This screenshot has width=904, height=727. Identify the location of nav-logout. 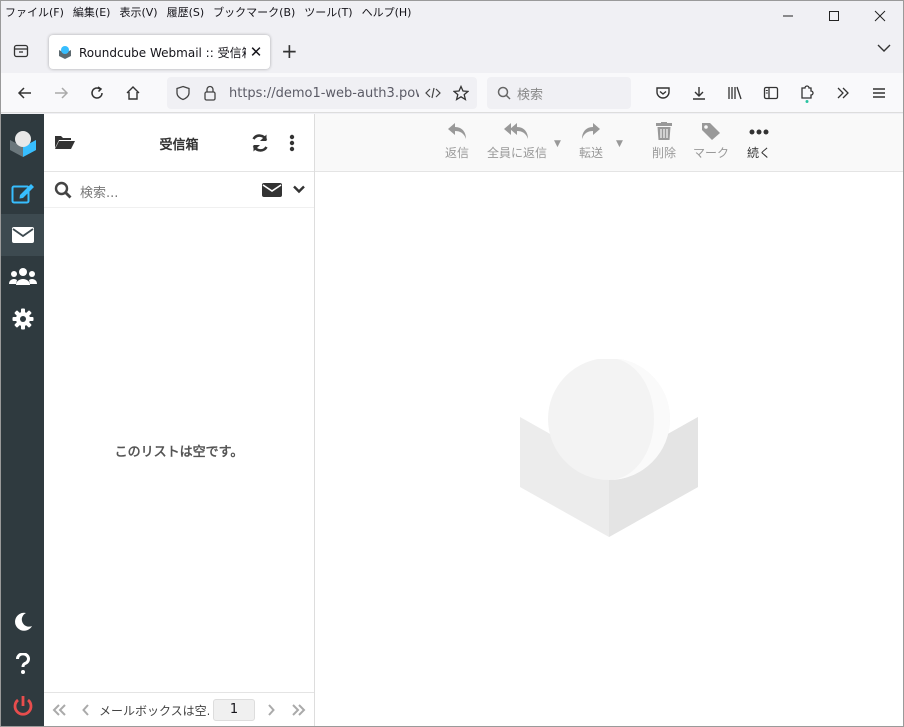
(22, 706).